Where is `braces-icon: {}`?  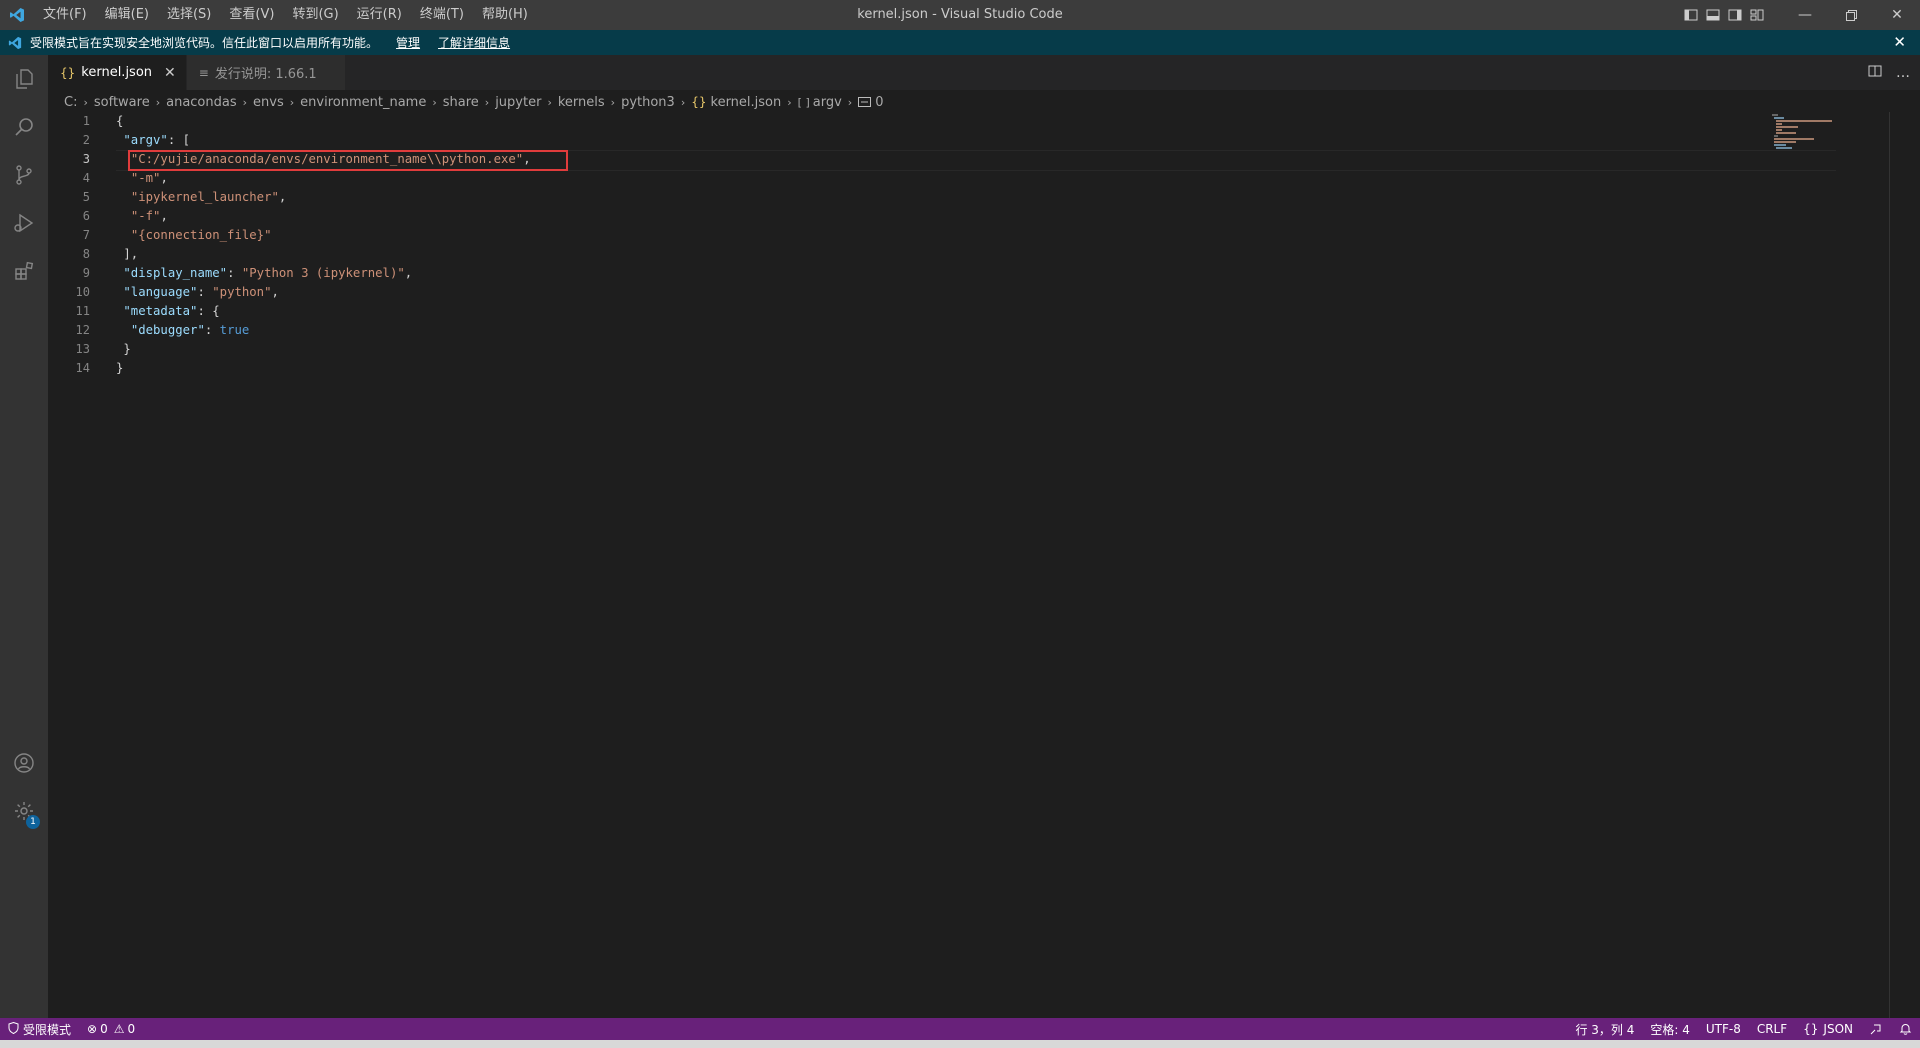
braces-icon: {} is located at coordinates (1811, 1029).